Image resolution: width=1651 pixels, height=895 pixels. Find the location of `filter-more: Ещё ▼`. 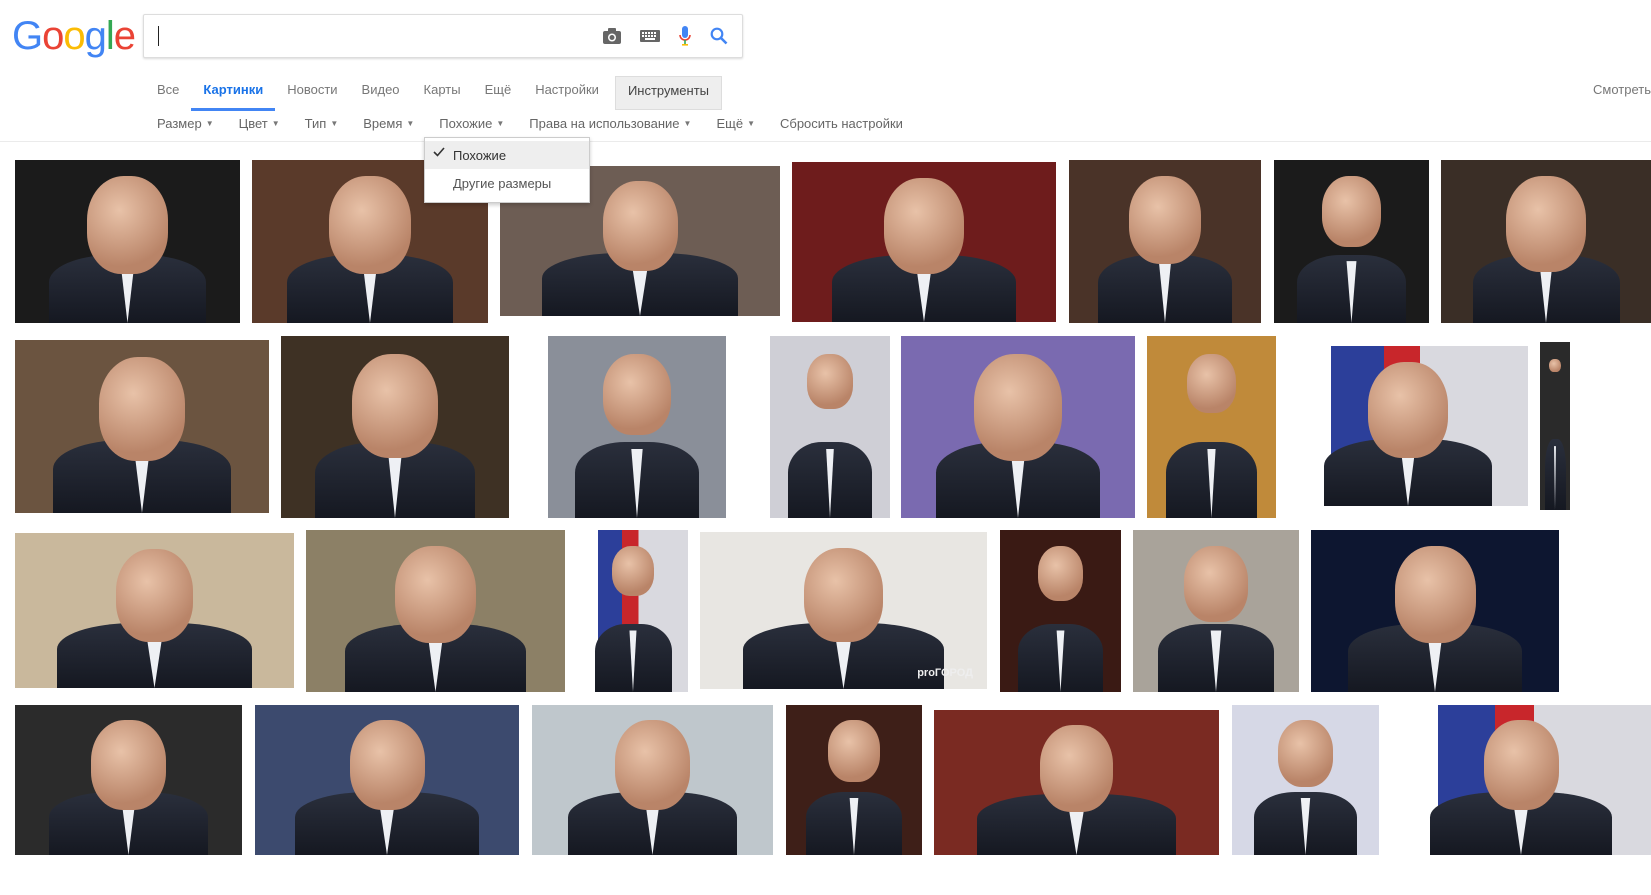

filter-more: Ещё ▼ is located at coordinates (735, 123).